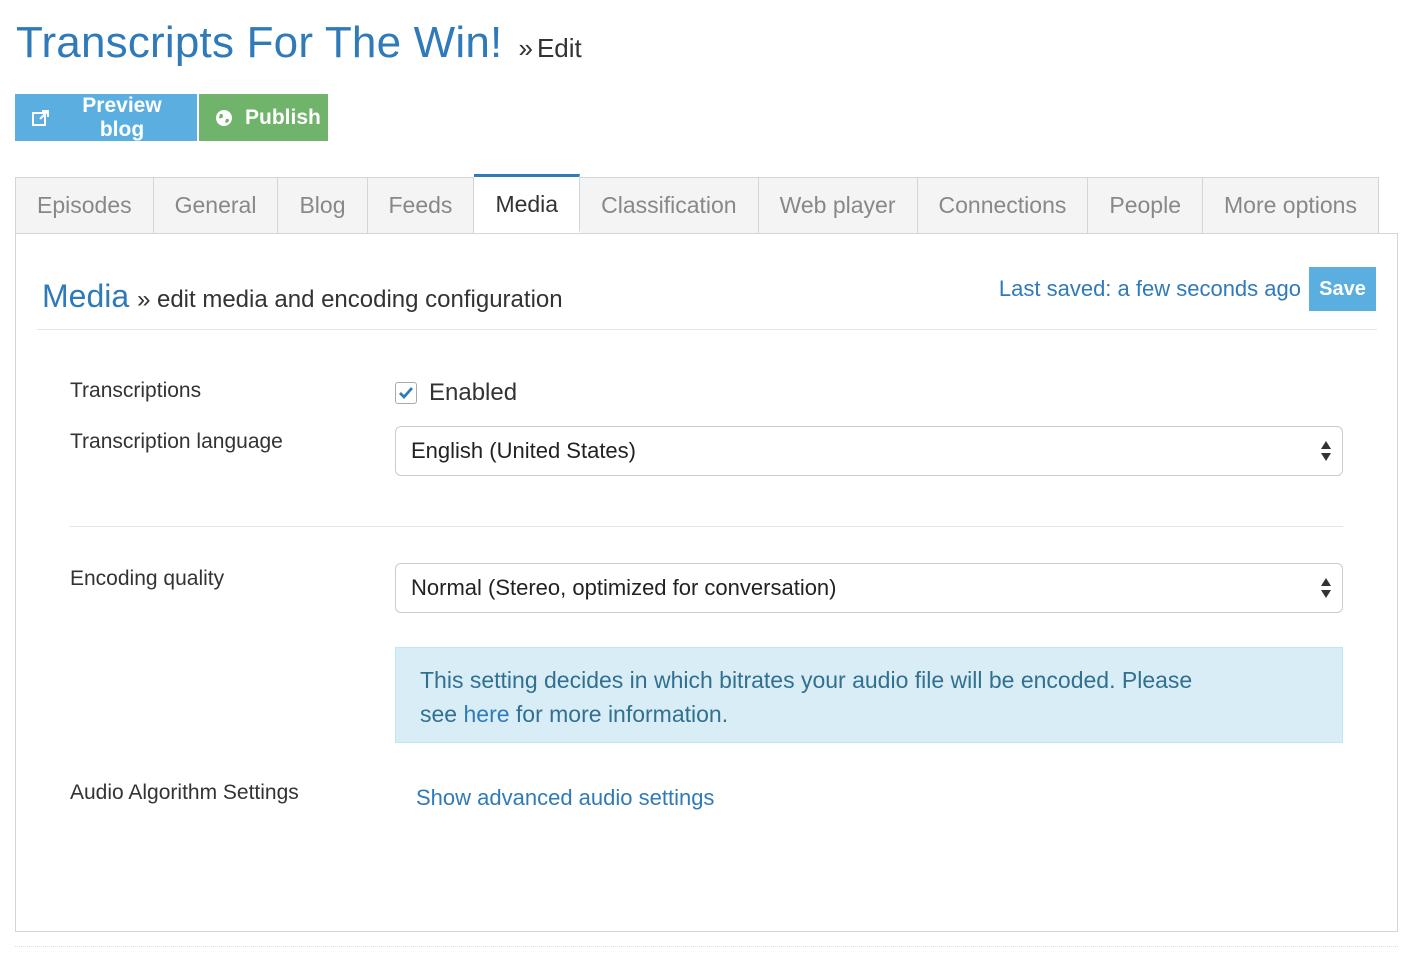 This screenshot has width=1420, height=962. What do you see at coordinates (486, 714) in the screenshot?
I see `info-here-link: here` at bounding box center [486, 714].